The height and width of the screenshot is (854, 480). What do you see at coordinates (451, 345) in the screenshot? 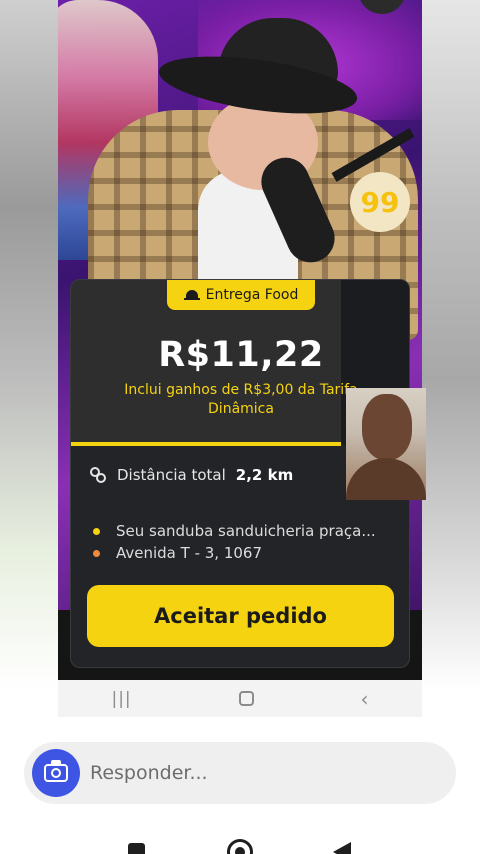
I see `blurred-backdrop-right` at bounding box center [451, 345].